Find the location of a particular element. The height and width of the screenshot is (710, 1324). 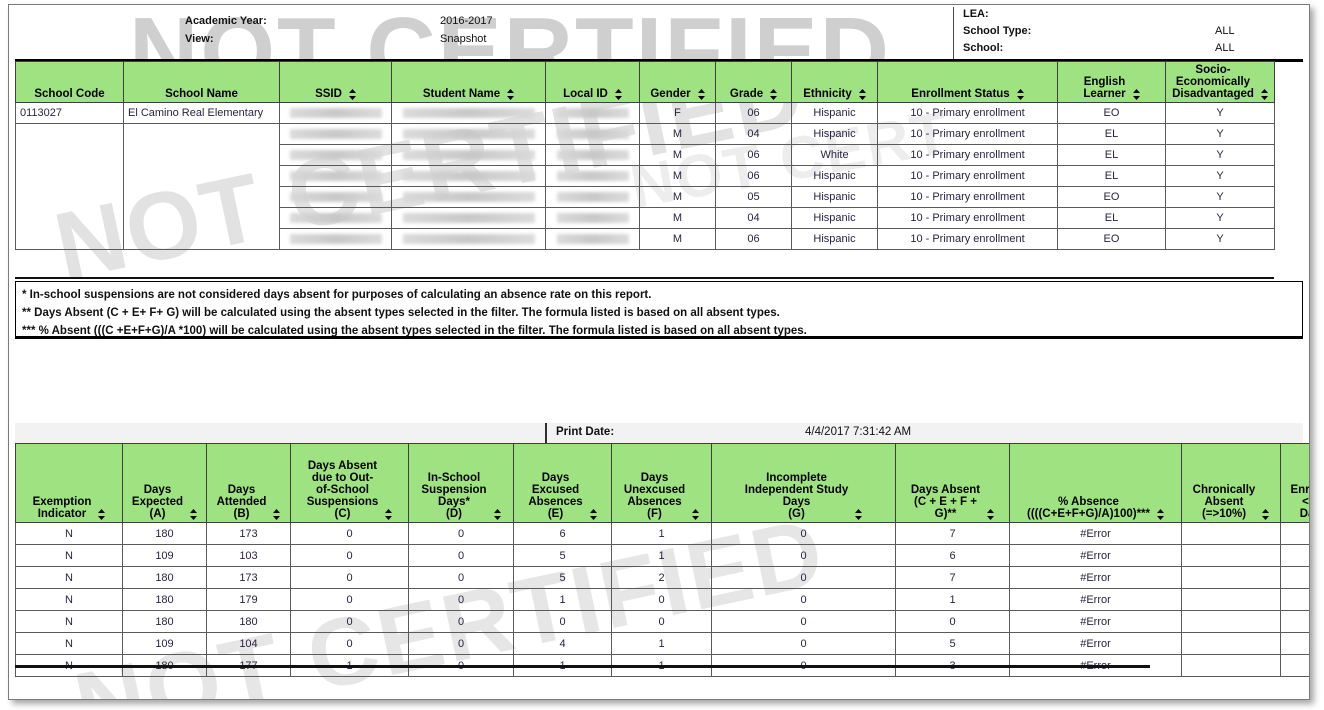

absence-header-enrolled-30-days: Enrolled< 30Days is located at coordinates (1294, 483).